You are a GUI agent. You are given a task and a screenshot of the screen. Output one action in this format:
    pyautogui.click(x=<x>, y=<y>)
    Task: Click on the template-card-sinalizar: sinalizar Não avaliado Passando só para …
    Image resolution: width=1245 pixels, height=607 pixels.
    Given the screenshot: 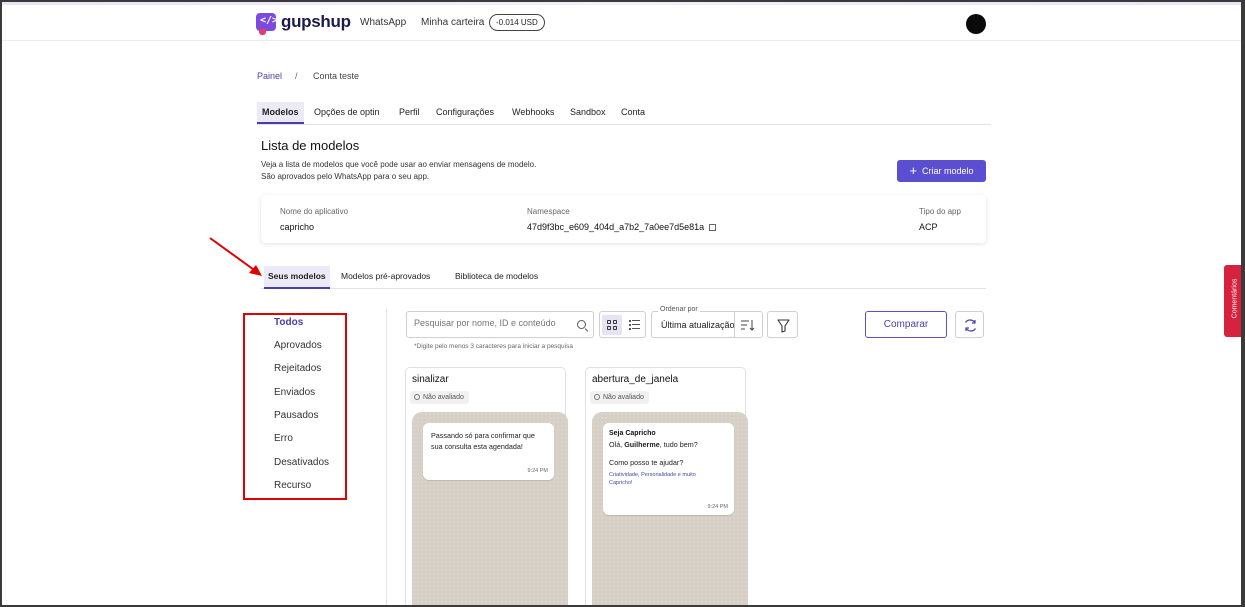 What is the action you would take?
    pyautogui.click(x=486, y=486)
    